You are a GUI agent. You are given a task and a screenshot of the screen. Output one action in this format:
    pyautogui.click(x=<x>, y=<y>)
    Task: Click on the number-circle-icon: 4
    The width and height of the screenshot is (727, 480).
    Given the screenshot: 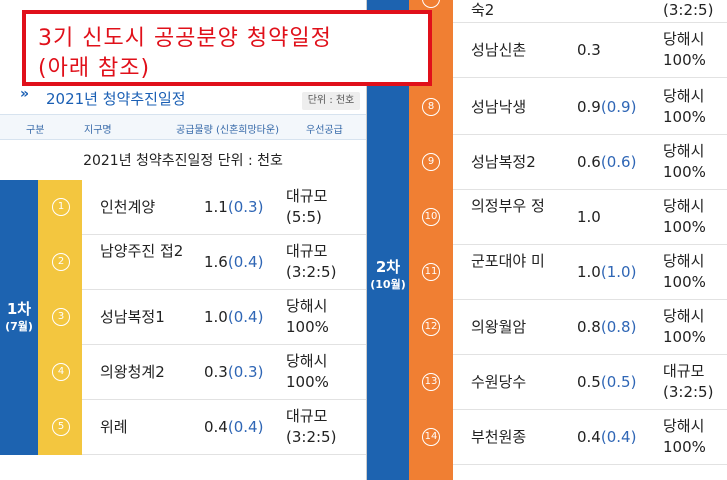 What is the action you would take?
    pyautogui.click(x=61, y=372)
    